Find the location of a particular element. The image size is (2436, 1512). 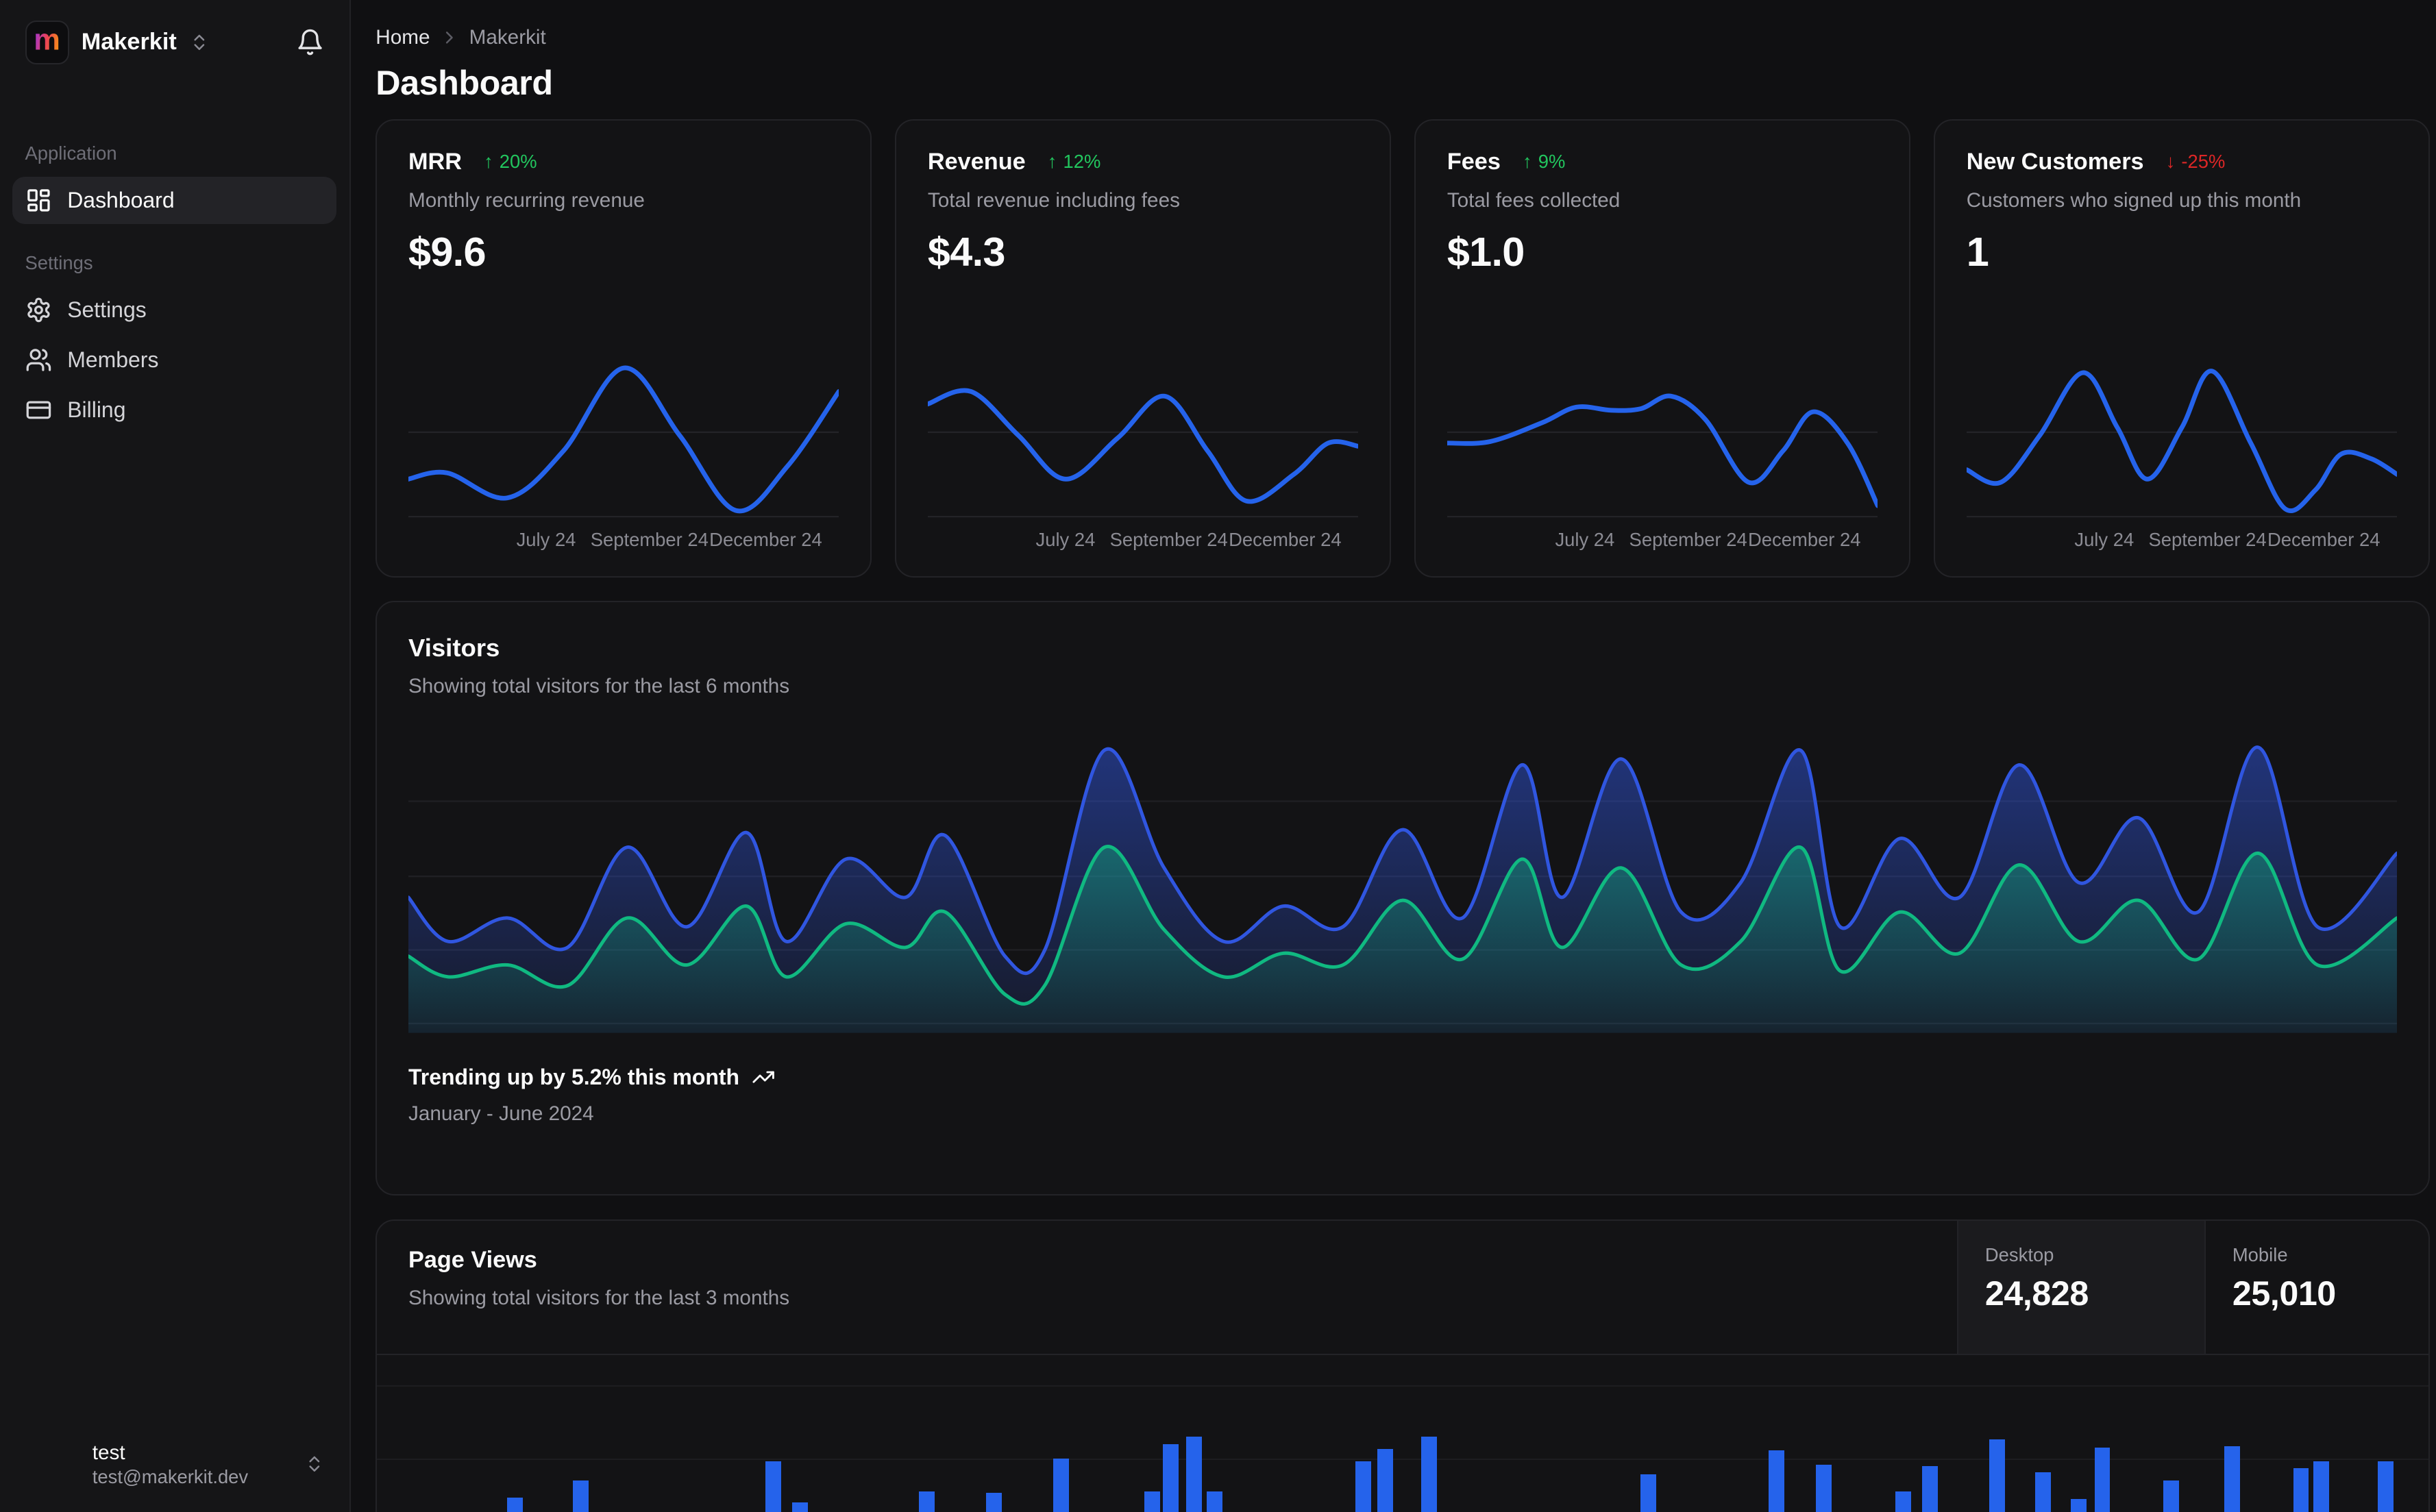

gear-icon is located at coordinates (38, 310).